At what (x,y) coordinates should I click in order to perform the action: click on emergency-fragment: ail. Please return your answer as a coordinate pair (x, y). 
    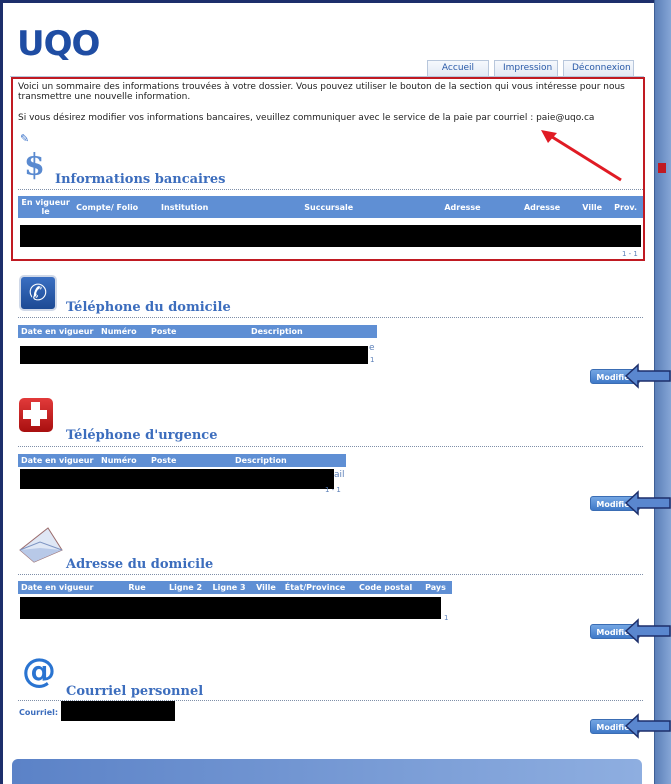
    Looking at the image, I should click on (339, 475).